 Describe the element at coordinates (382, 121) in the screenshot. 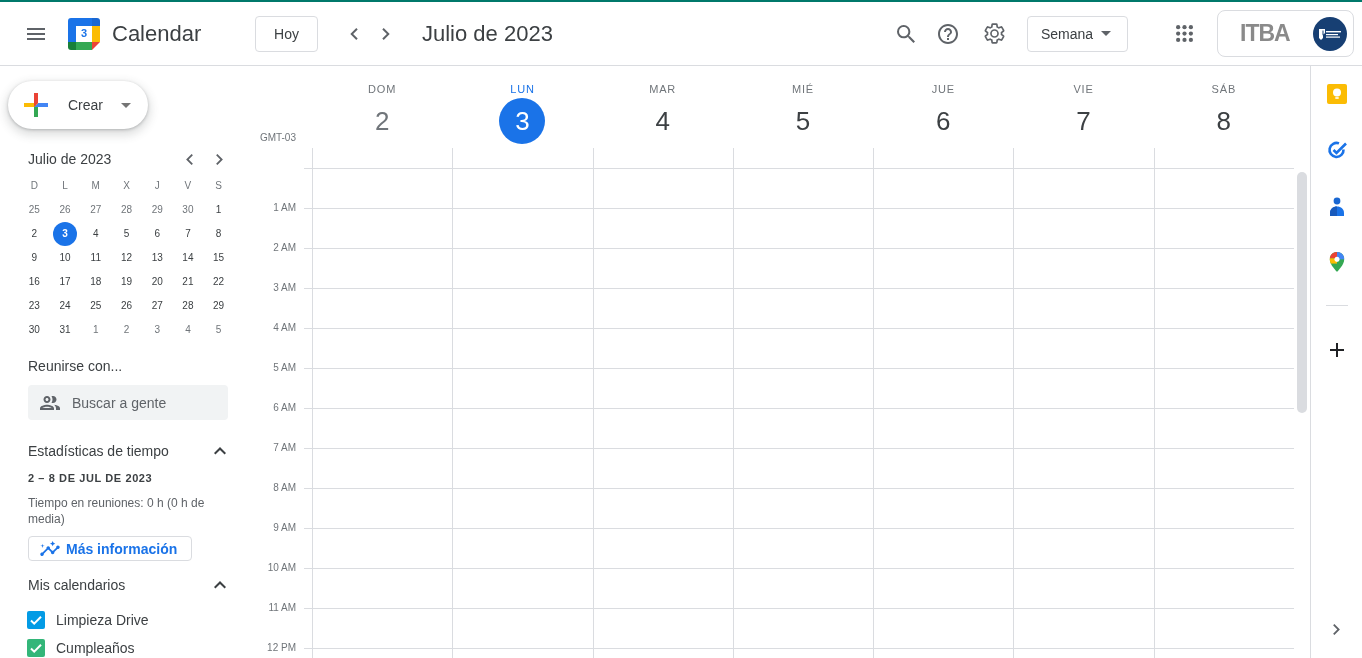

I see `day-number: 2` at that location.